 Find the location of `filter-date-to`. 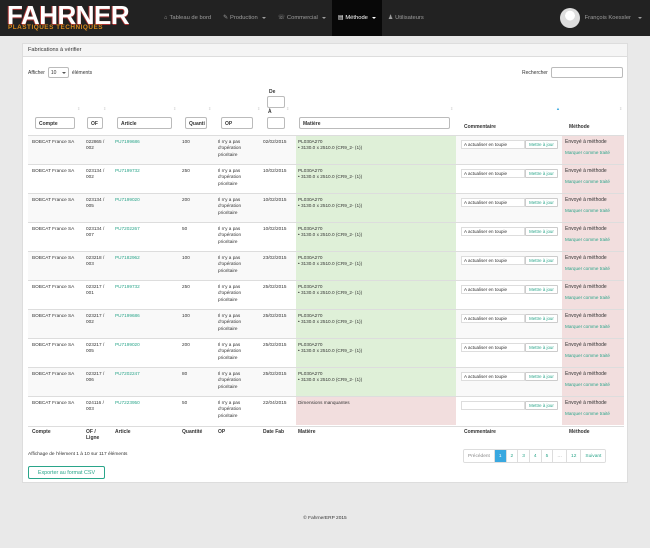

filter-date-to is located at coordinates (276, 123).